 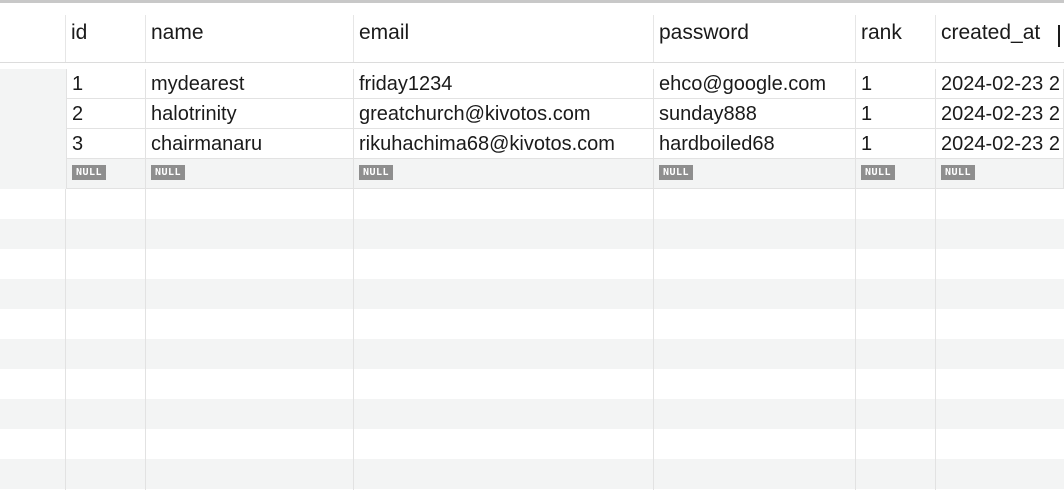 I want to click on cell-created-at: NULL, so click(x=1000, y=174).